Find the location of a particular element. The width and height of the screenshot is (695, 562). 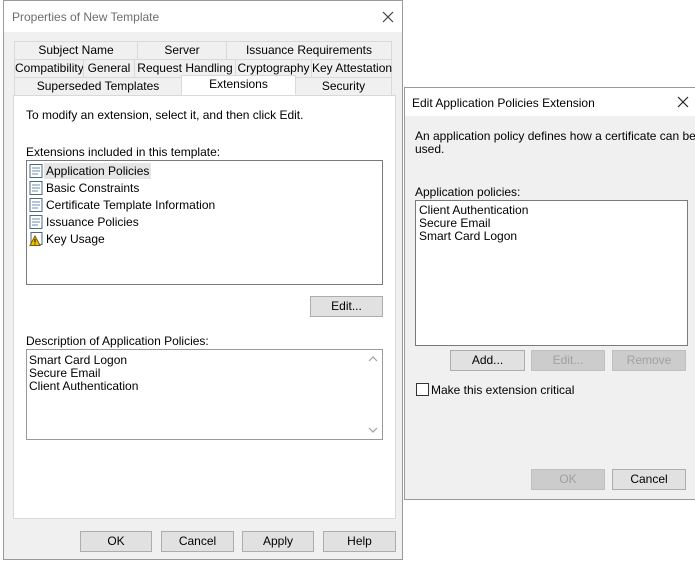

title-bar: Edit Application Policies Extension is located at coordinates (550, 102).